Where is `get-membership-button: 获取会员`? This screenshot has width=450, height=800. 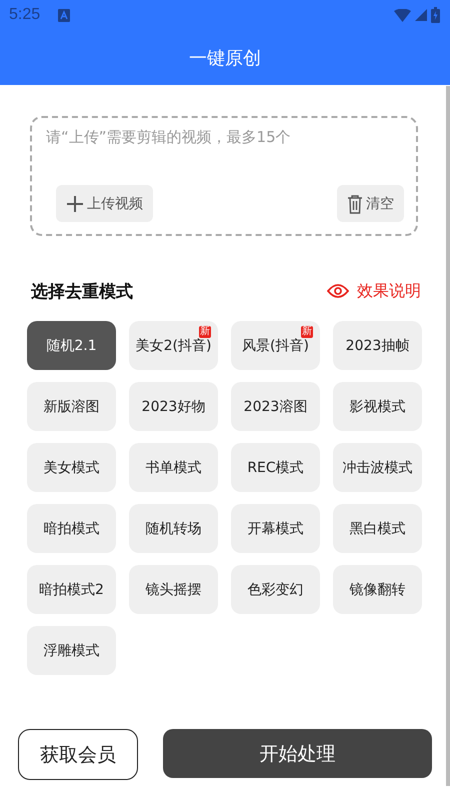
get-membership-button: 获取会员 is located at coordinates (78, 754).